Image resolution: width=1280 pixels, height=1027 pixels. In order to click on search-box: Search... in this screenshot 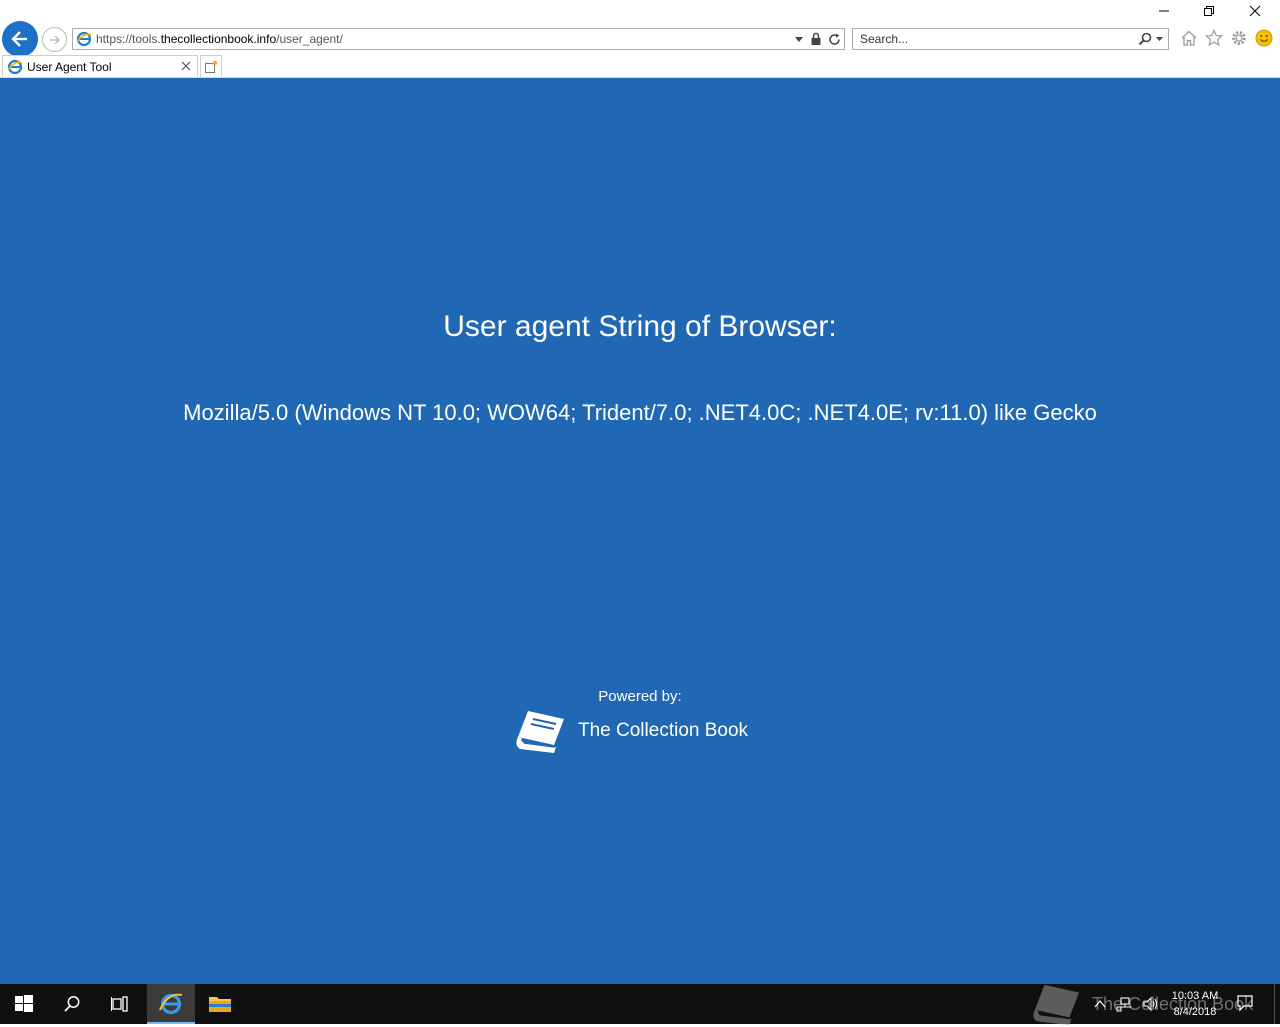, I will do `click(1010, 39)`.